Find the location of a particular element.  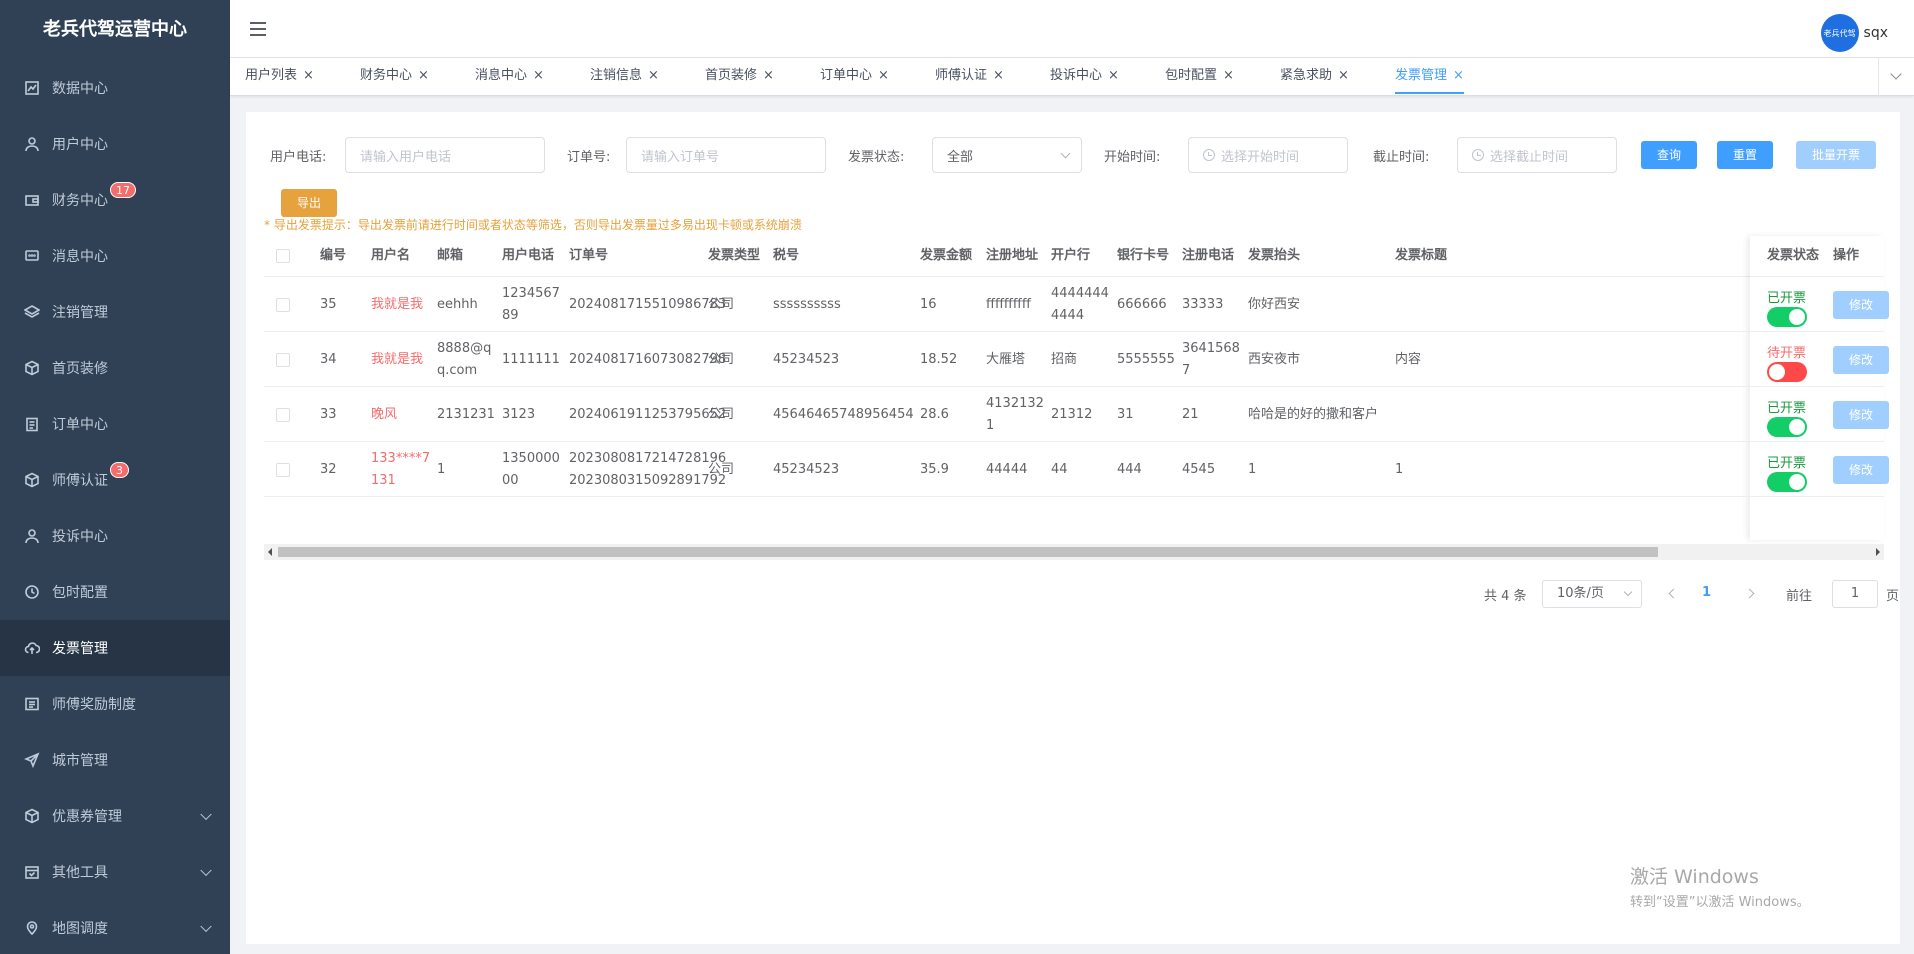

batch-invoice-button: 批量开票 is located at coordinates (1836, 155).